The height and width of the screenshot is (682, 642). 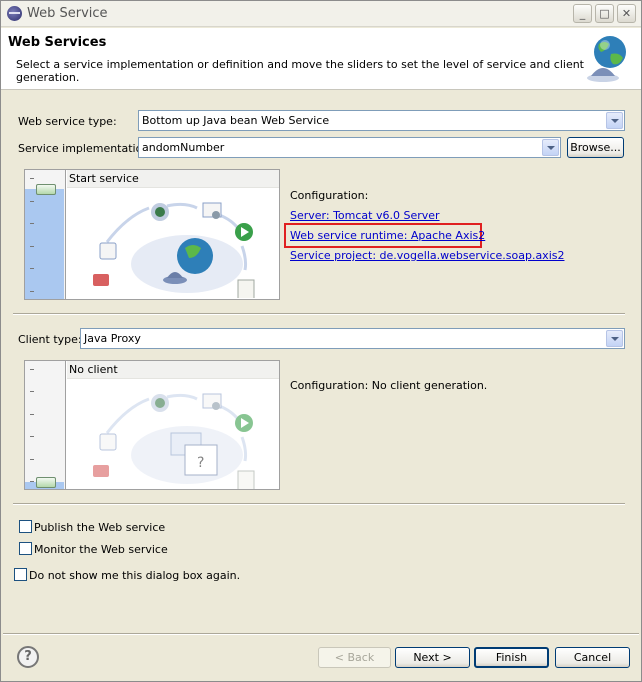 What do you see at coordinates (381, 120) in the screenshot?
I see `web-service-type-combo: Bottom up Java bean Web Service` at bounding box center [381, 120].